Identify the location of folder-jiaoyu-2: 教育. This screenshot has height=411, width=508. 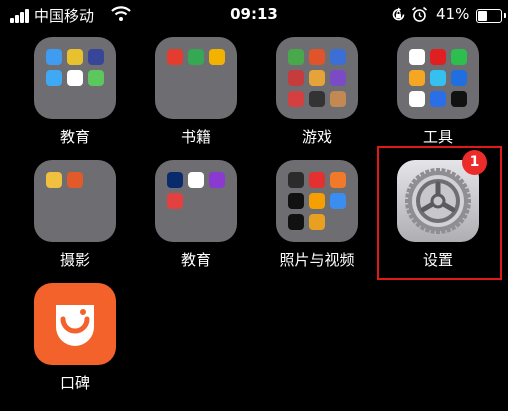
(196, 215).